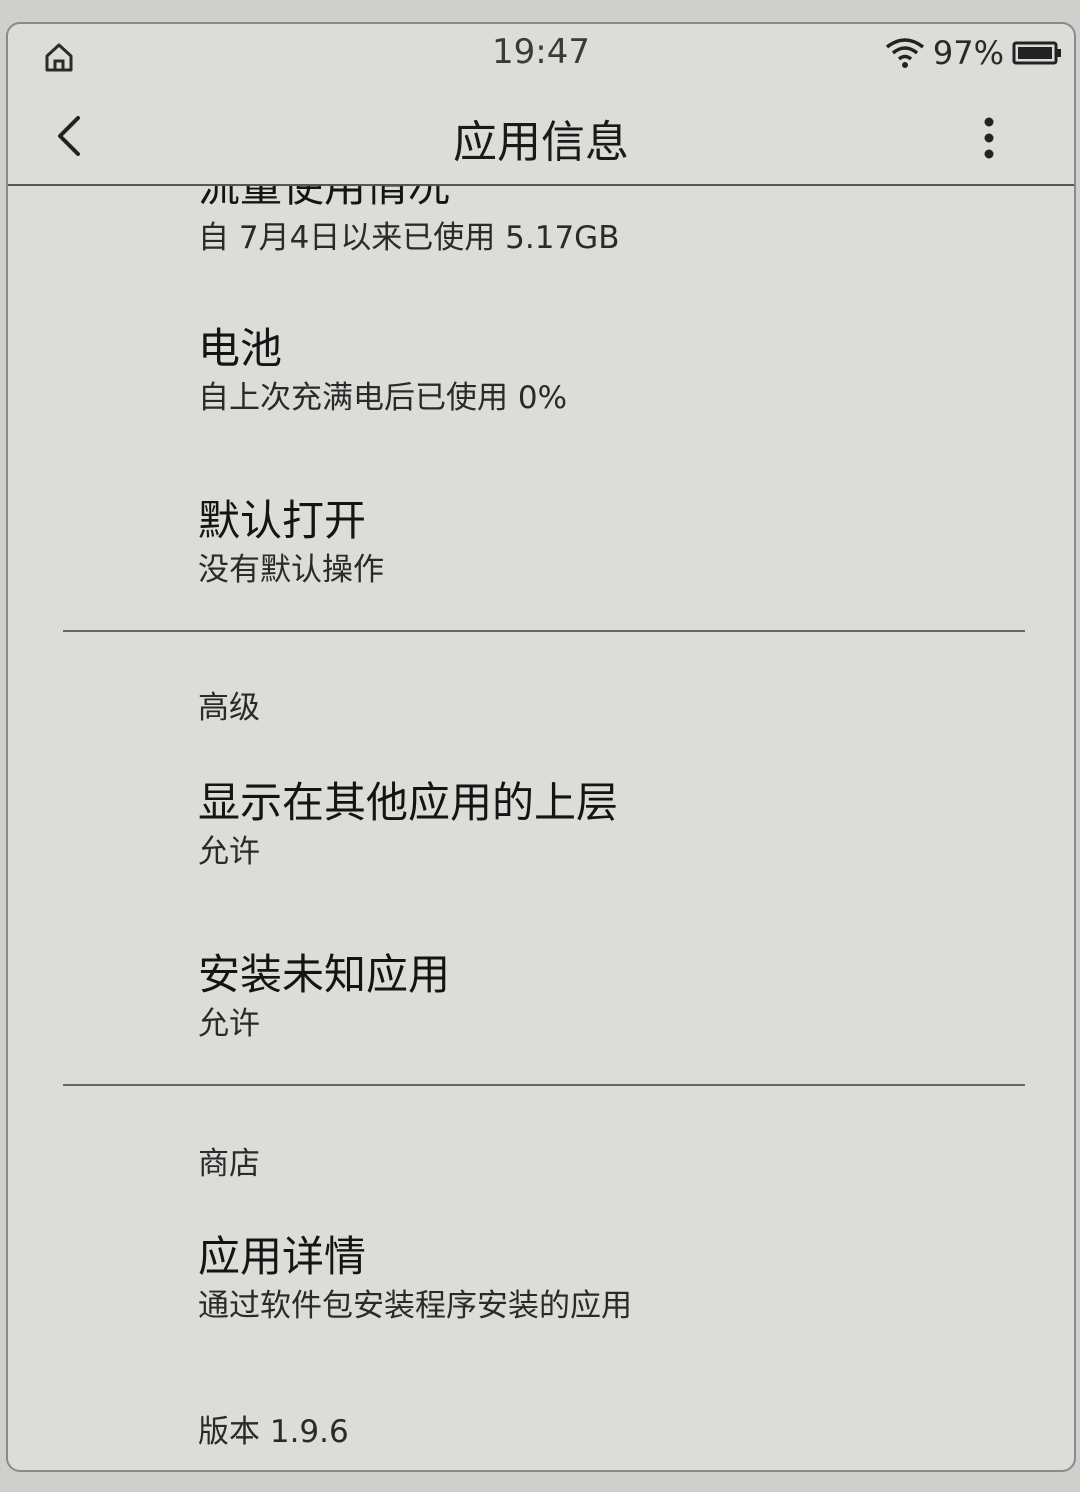  I want to click on battery-percent: 97%, so click(968, 53).